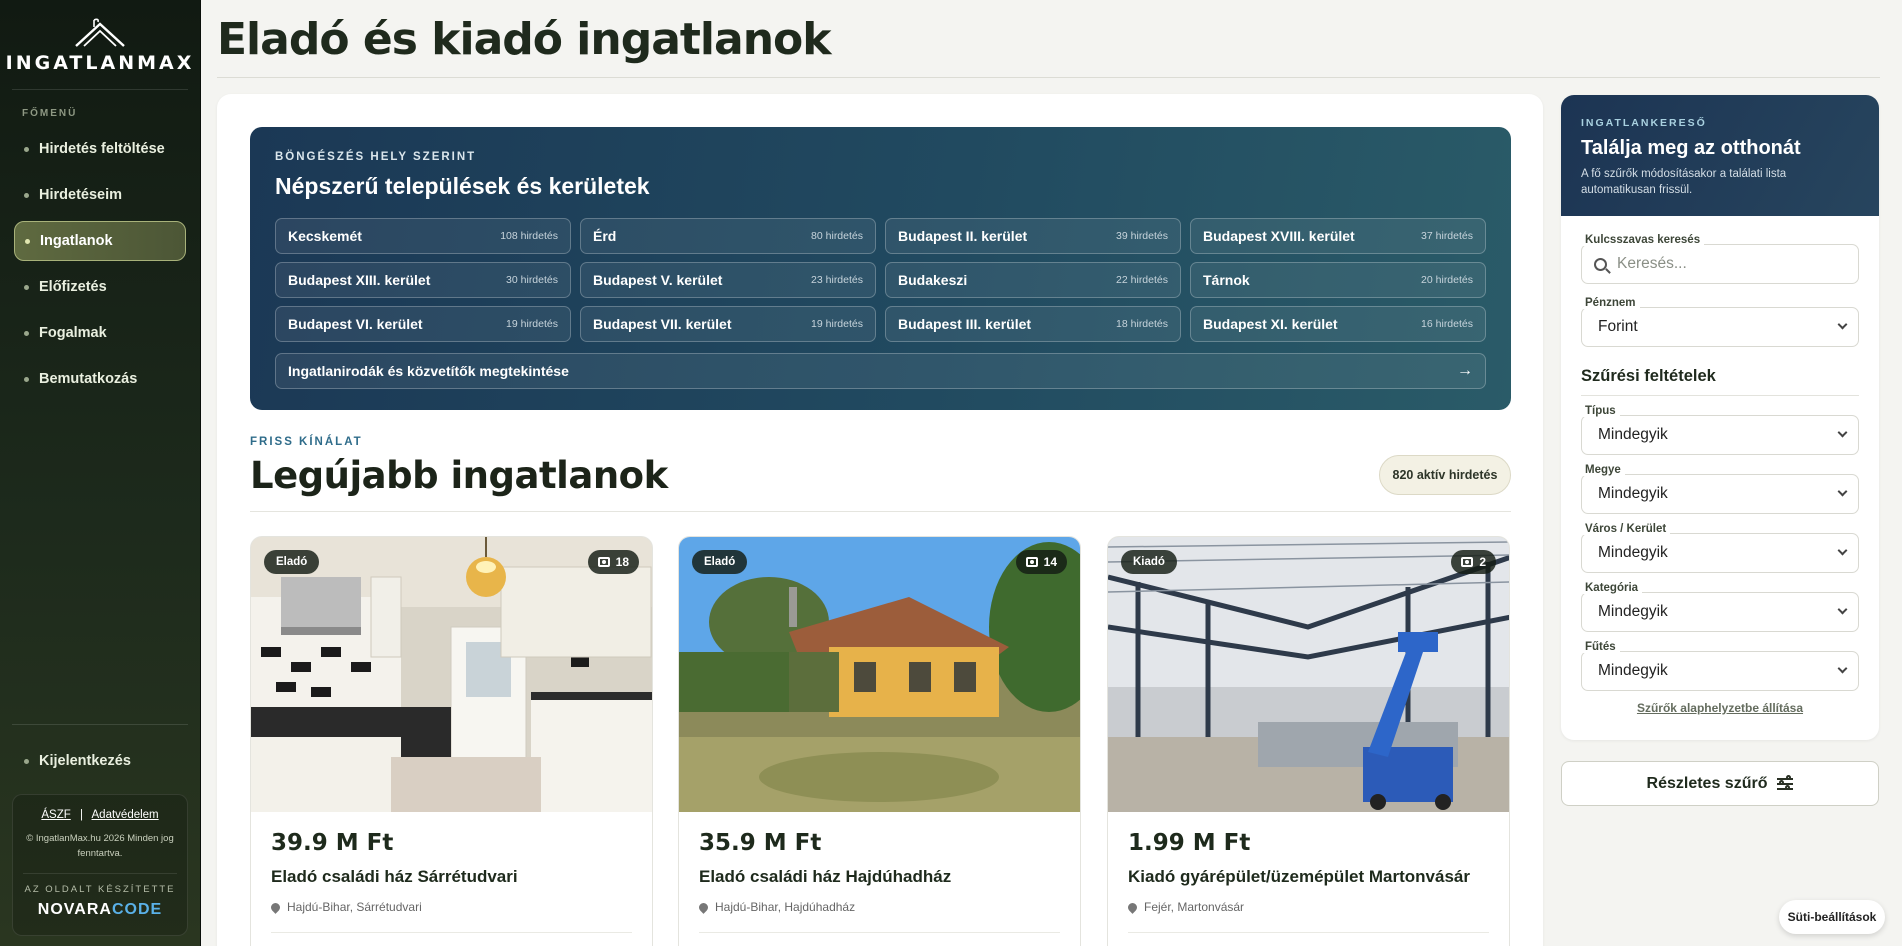 This screenshot has width=1902, height=946. I want to click on listing-location: Hajdú-Bihar, Sárrétudvari, so click(345, 907).